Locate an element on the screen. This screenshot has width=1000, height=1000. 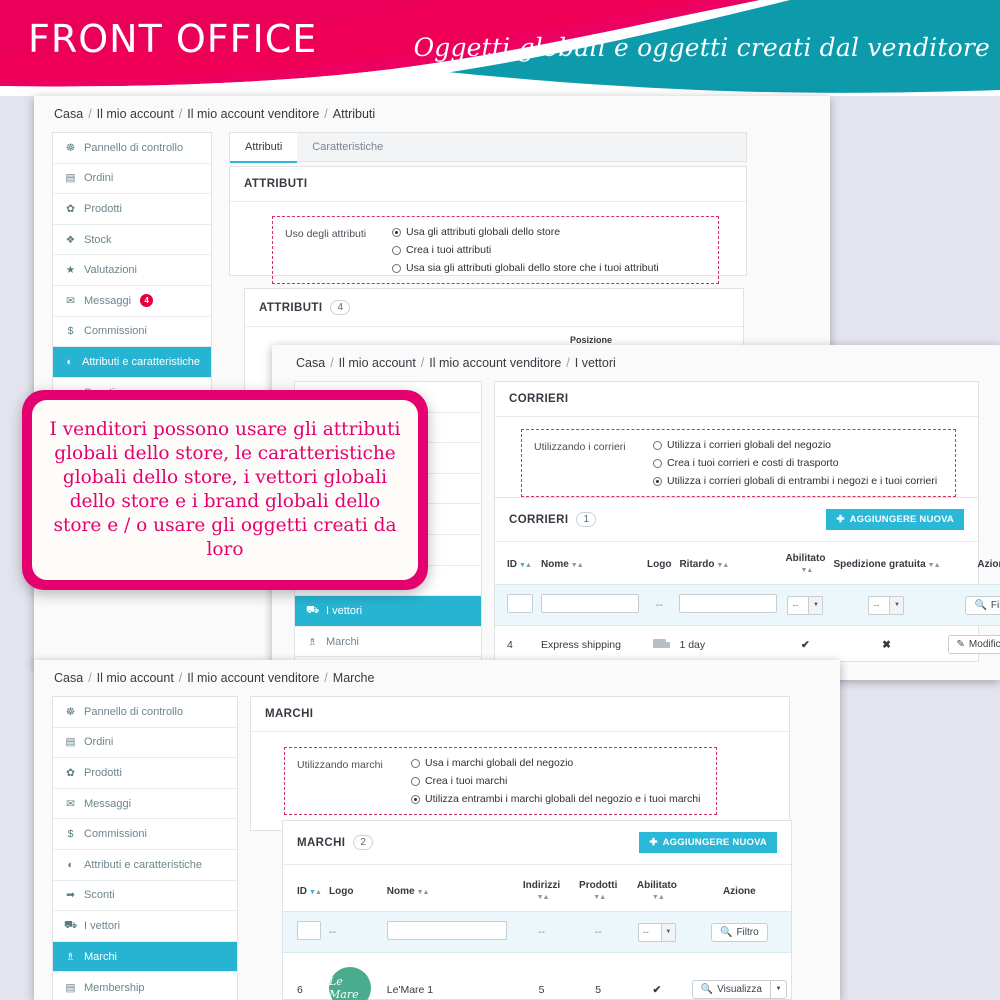
add-new-brand-button: ✚ AGGIUNGERE NUOVA is located at coordinates (708, 842).